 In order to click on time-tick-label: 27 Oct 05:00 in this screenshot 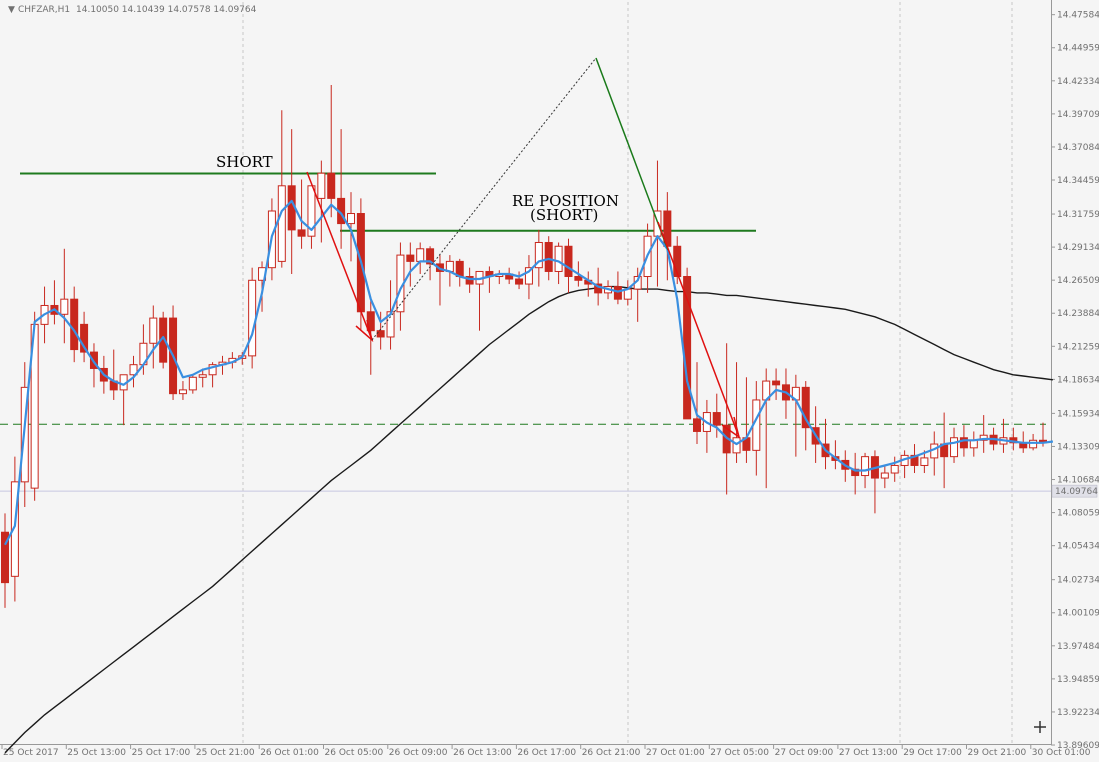, I will do `click(739, 753)`.